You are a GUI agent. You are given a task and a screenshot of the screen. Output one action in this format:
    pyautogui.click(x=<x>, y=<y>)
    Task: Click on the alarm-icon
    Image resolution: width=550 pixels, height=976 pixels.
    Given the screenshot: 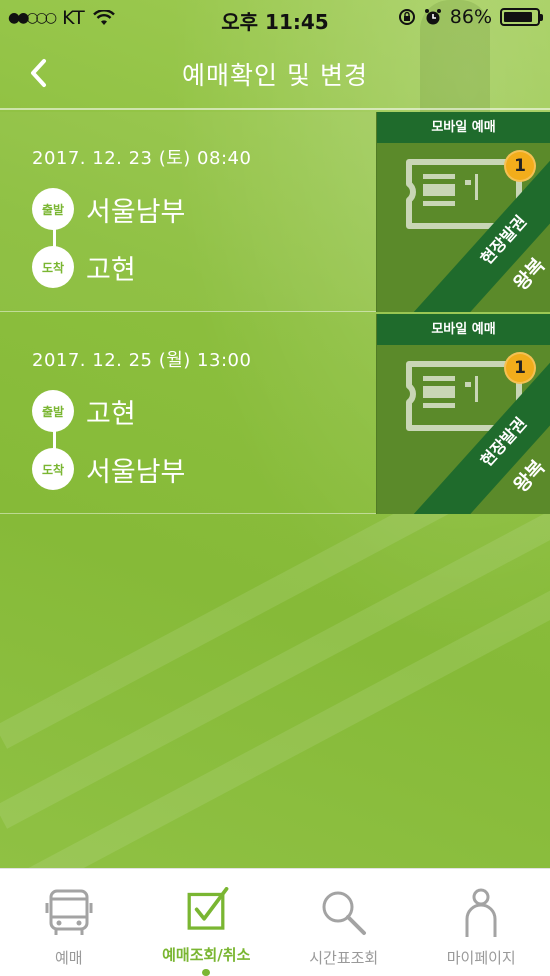 What is the action you would take?
    pyautogui.click(x=432, y=17)
    